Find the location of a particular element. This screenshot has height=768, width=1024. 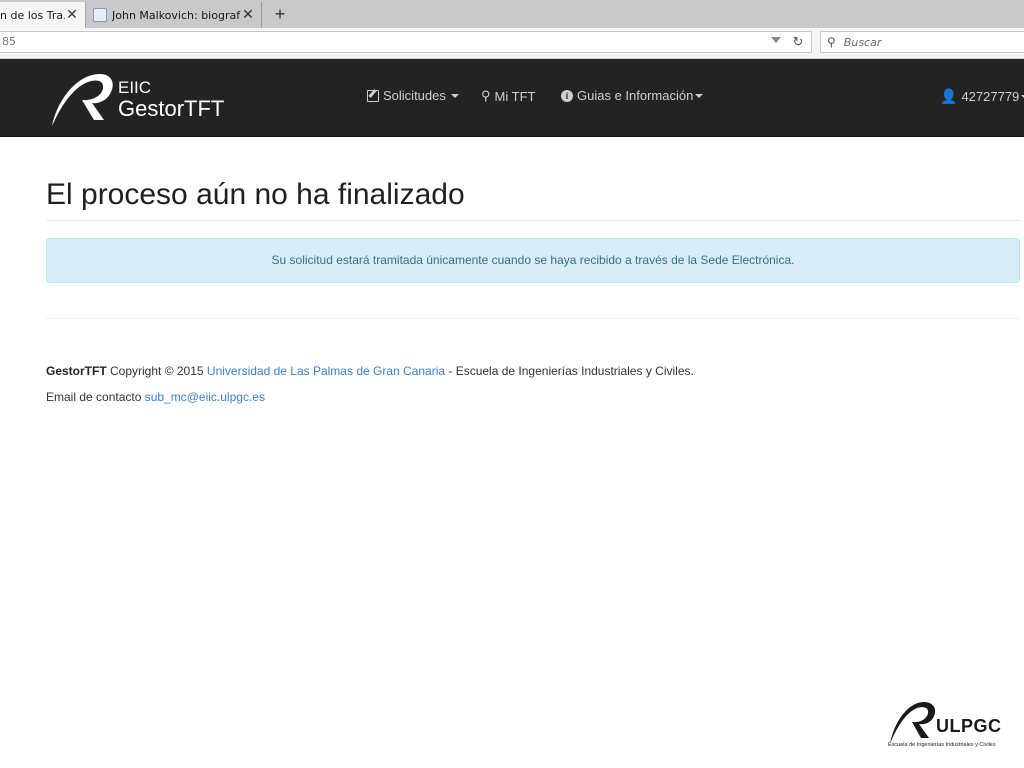

page-header: El proceso aún no ha finalizado is located at coordinates (533, 198).